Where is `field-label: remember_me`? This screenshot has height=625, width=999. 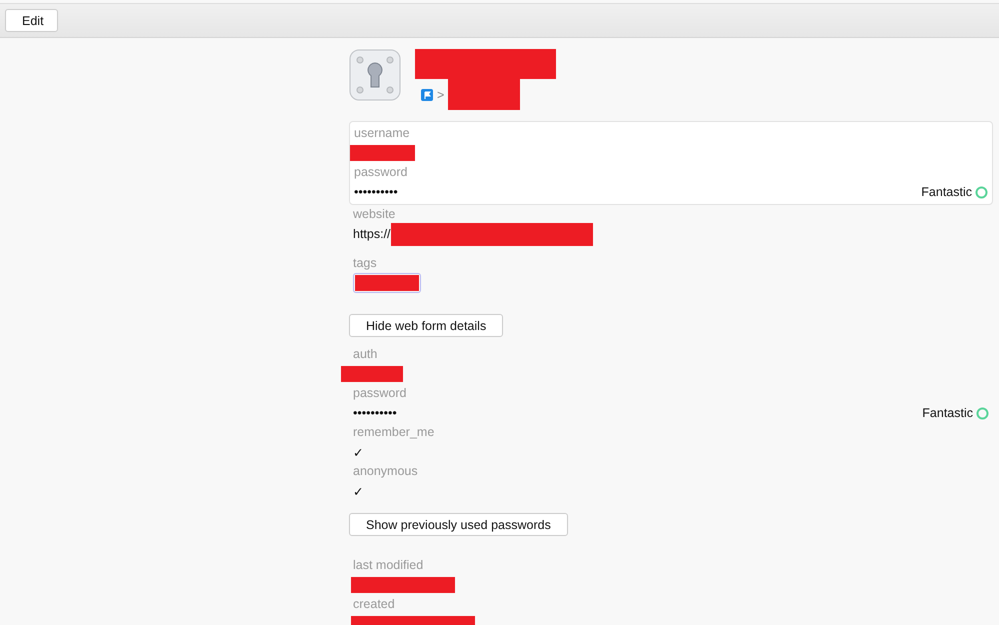 field-label: remember_me is located at coordinates (393, 432).